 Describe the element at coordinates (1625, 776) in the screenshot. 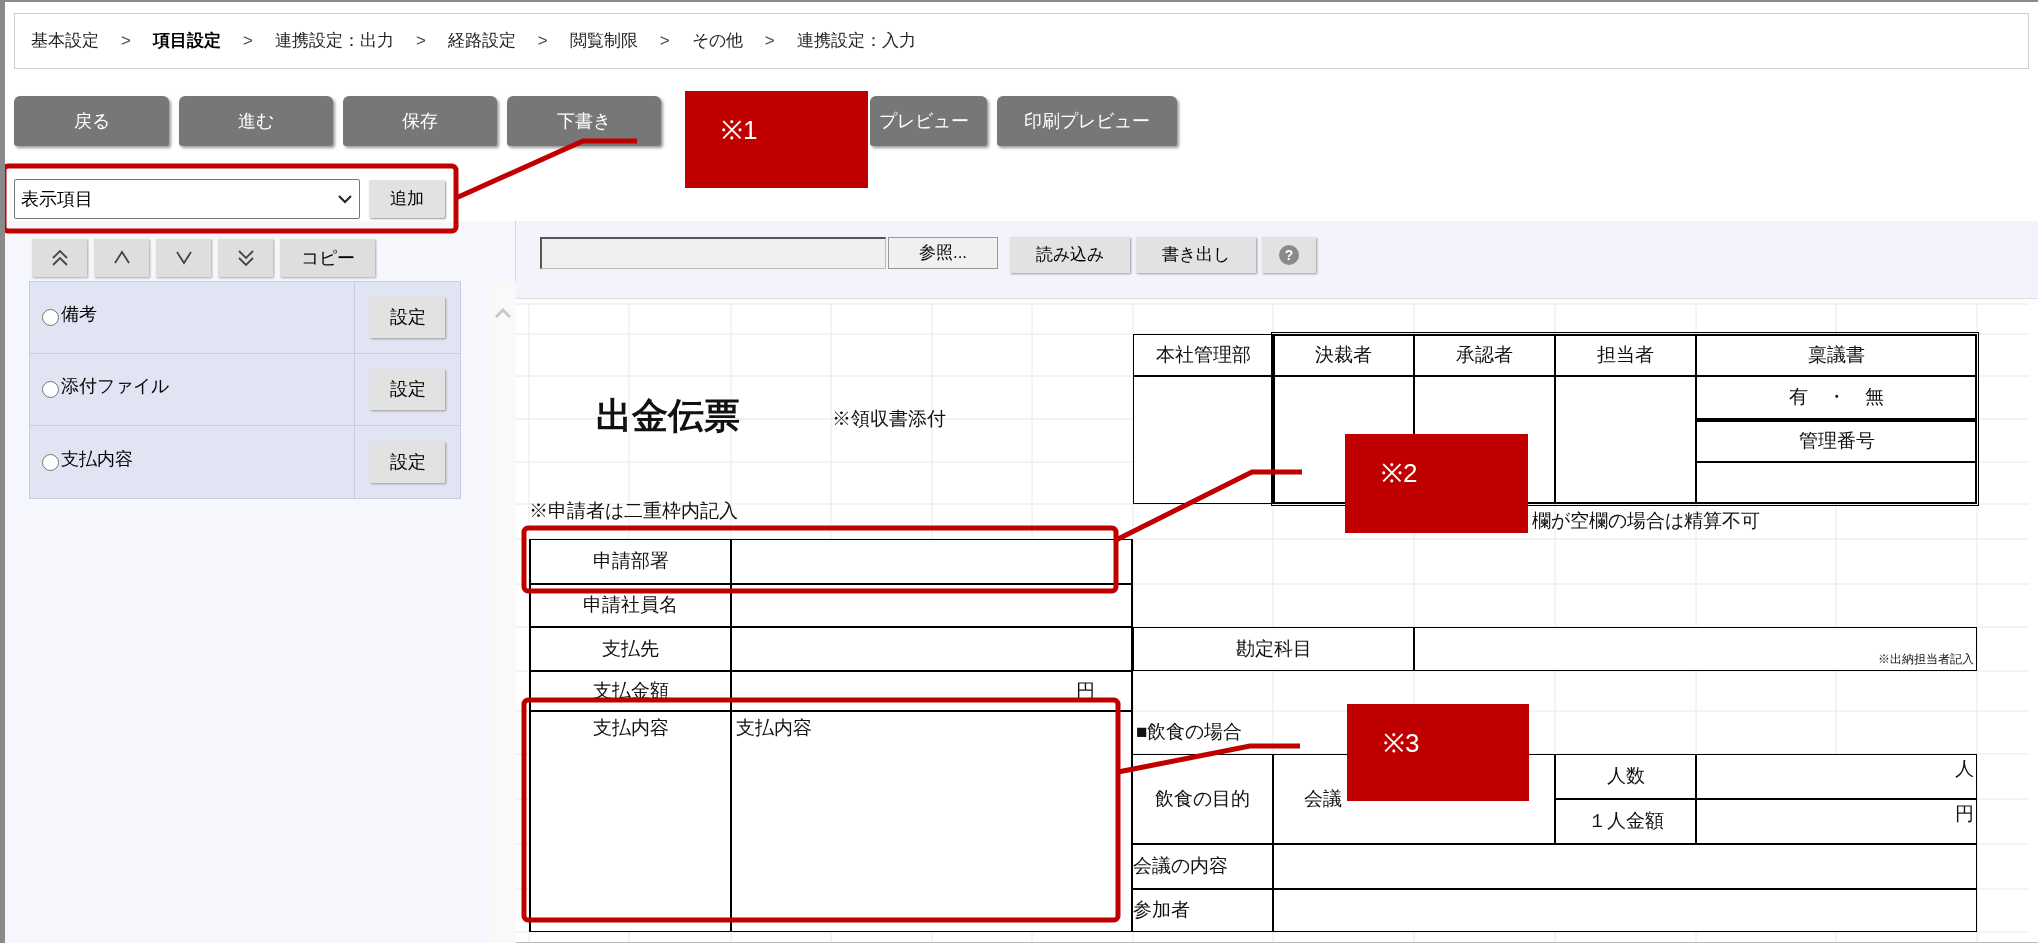

I see `table-header-cell: 人数` at that location.